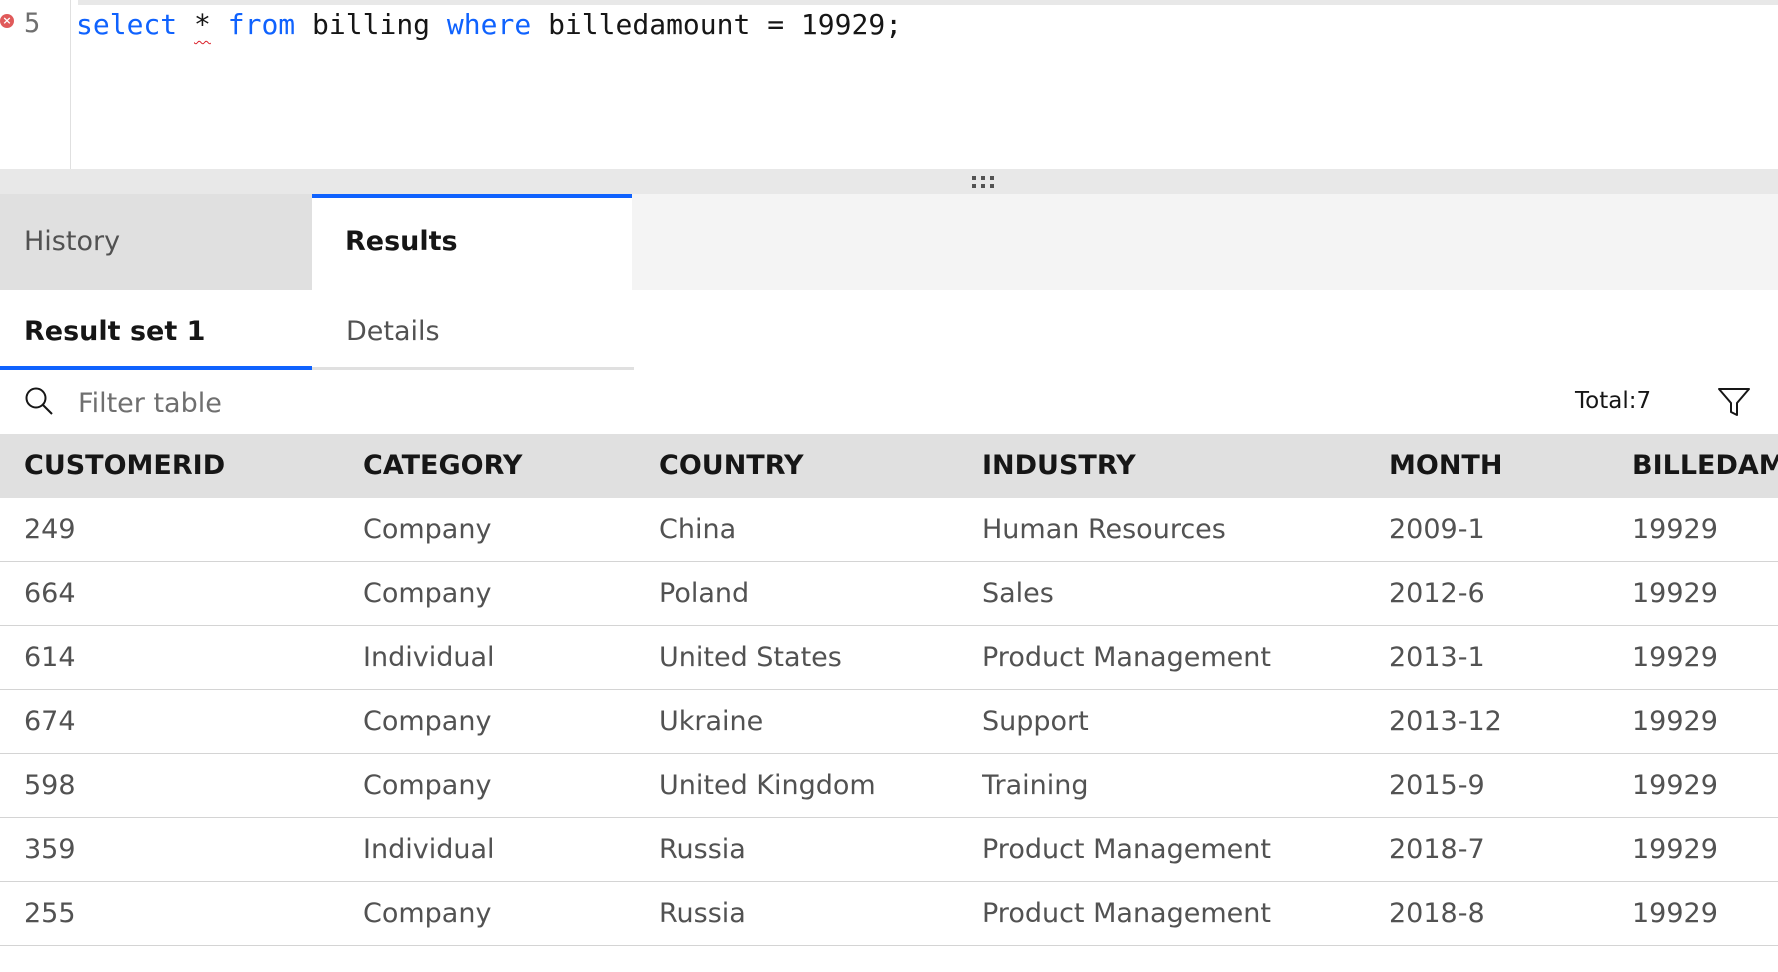  I want to click on column-header-month: MONTH, so click(1504, 466).